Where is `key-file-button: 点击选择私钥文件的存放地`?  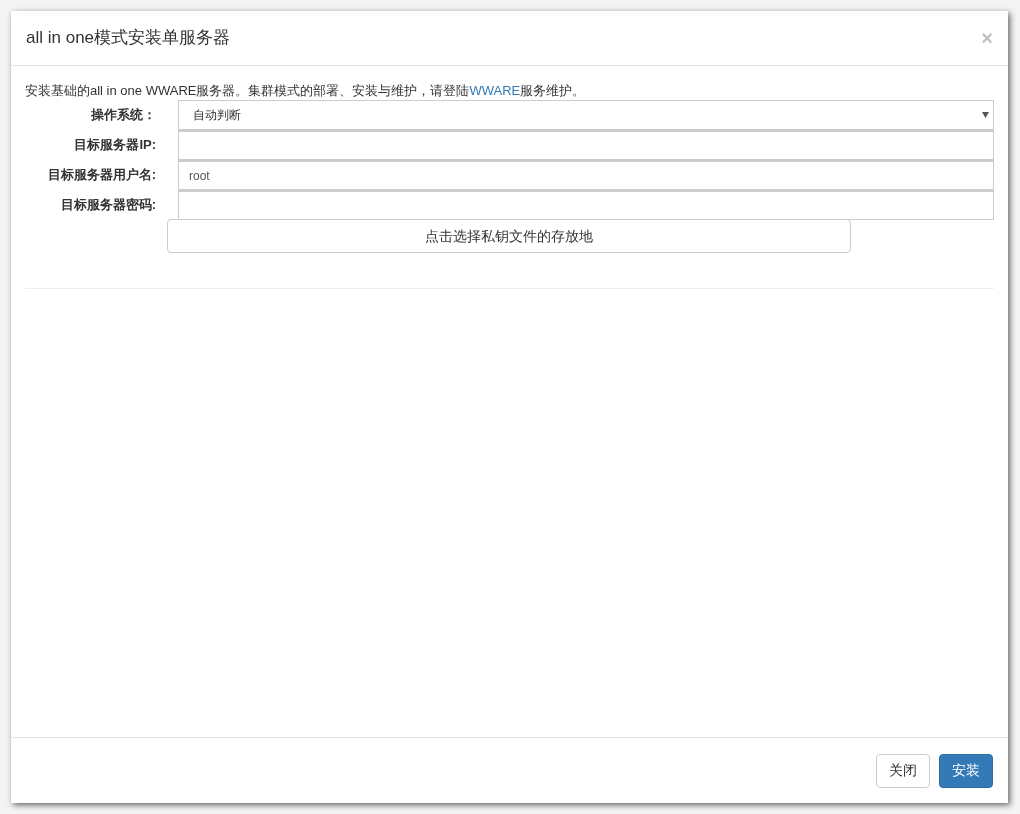 key-file-button: 点击选择私钥文件的存放地 is located at coordinates (509, 236).